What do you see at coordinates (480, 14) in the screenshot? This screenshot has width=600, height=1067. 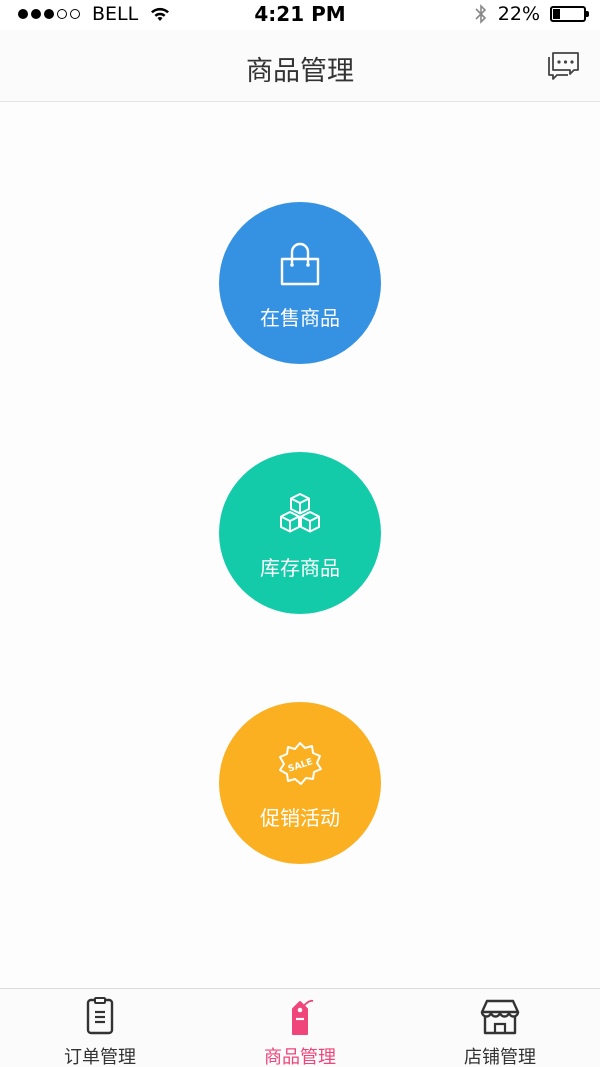 I see `bluetooth-icon` at bounding box center [480, 14].